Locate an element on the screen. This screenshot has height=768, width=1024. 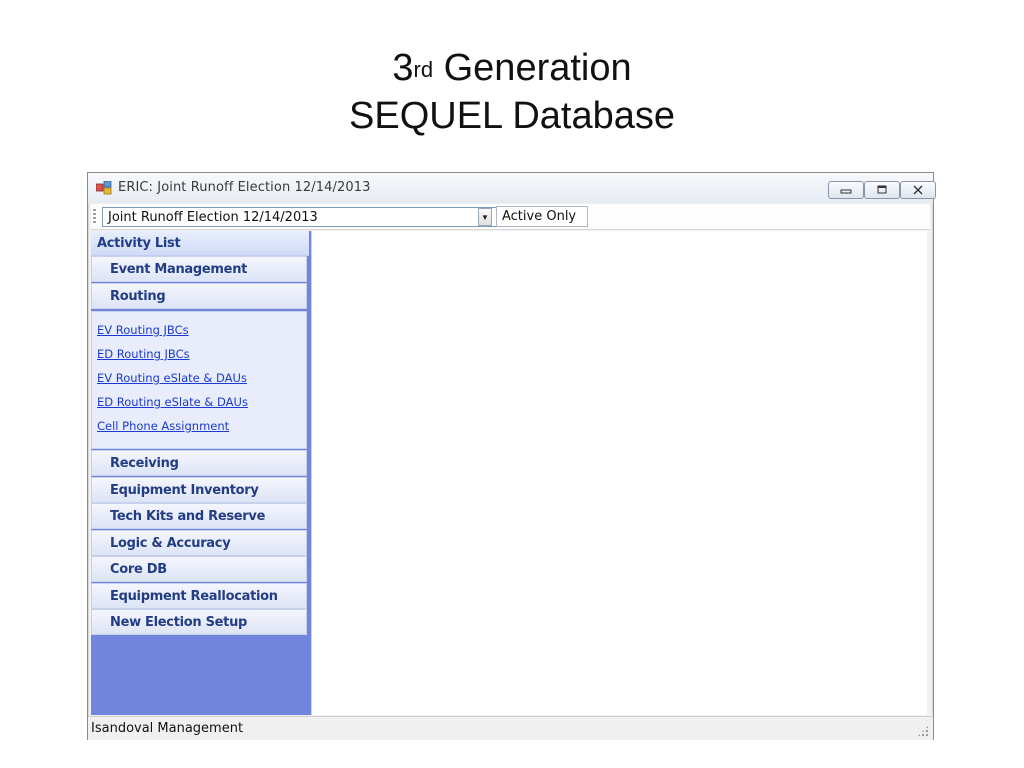
toolbar-grip-icon is located at coordinates (94, 216).